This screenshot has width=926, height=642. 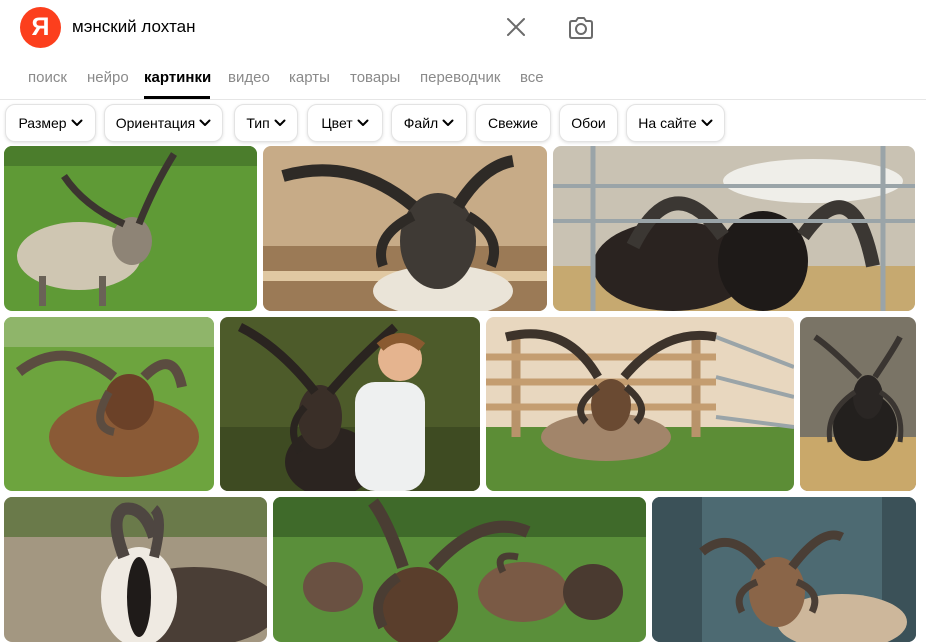 What do you see at coordinates (337, 123) in the screenshot?
I see `filter-color-label: Цвет` at bounding box center [337, 123].